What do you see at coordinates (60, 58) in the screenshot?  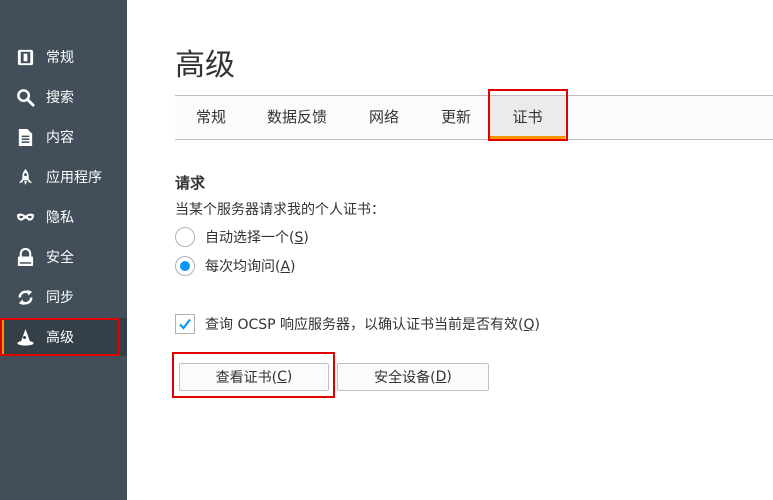 I see `sidebar-item-label: 常规` at bounding box center [60, 58].